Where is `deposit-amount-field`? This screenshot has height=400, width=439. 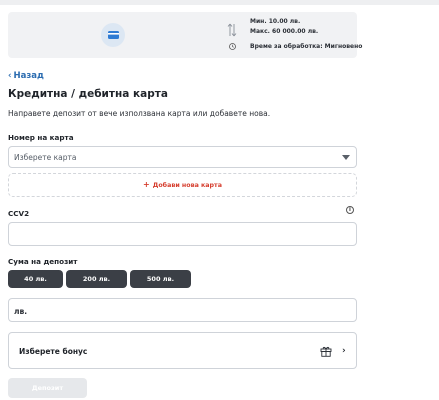
deposit-amount-field is located at coordinates (182, 310).